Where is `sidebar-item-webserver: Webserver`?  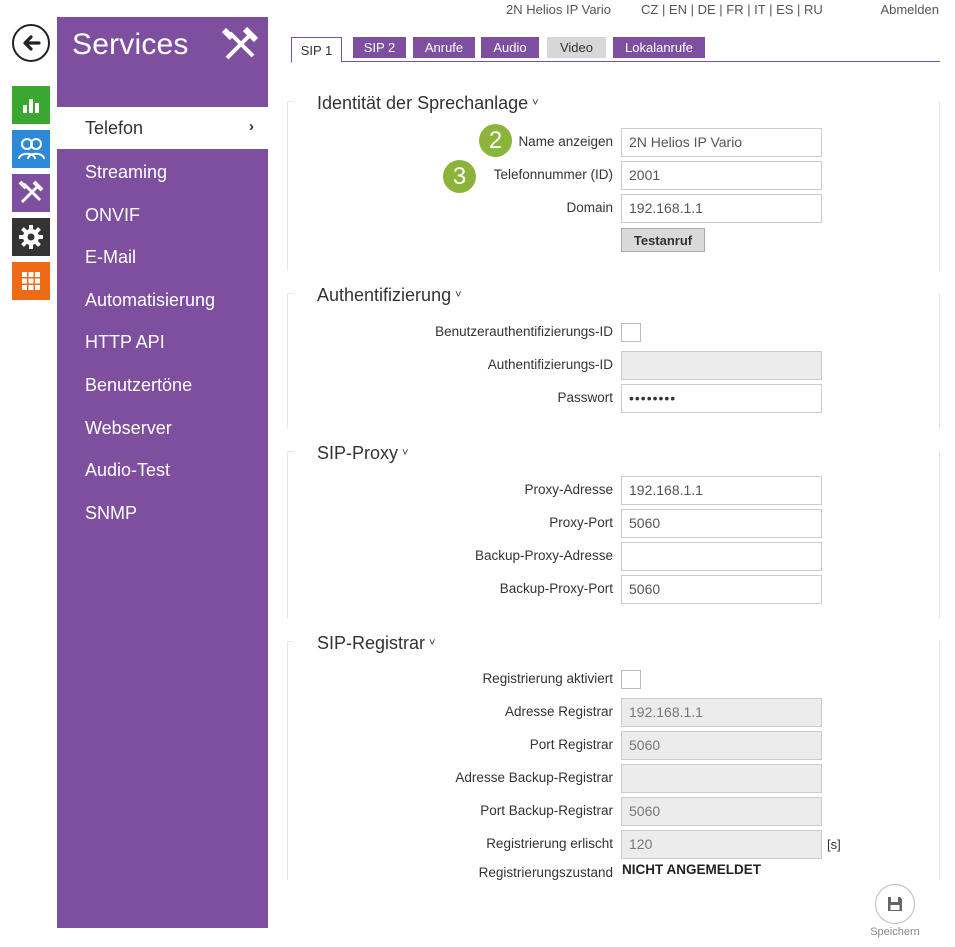
sidebar-item-webserver: Webserver is located at coordinates (162, 428).